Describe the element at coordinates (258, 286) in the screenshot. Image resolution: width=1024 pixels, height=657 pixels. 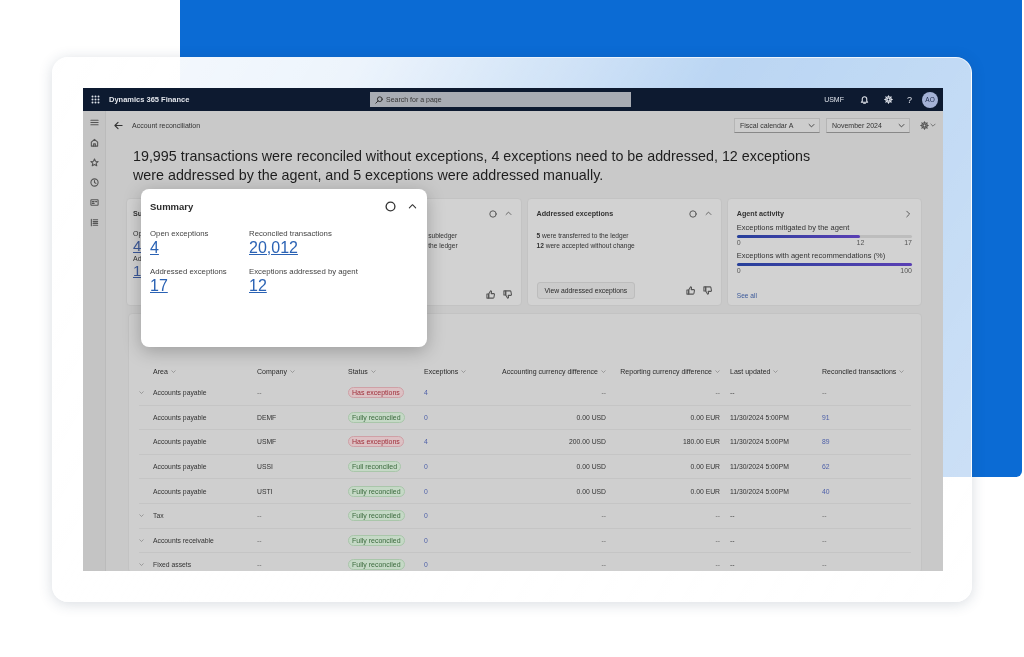
I see `metric-value: 12` at that location.